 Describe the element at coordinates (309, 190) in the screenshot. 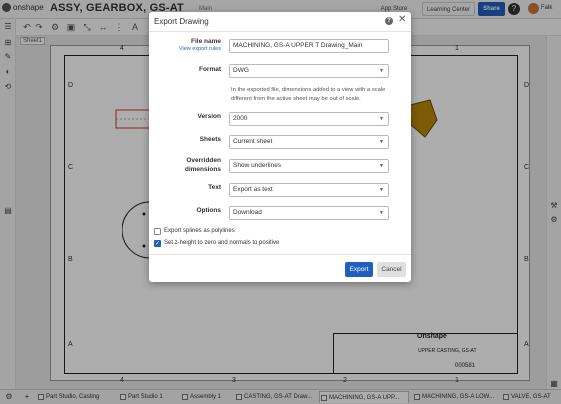

I see `text-select: Export as text ▼` at that location.